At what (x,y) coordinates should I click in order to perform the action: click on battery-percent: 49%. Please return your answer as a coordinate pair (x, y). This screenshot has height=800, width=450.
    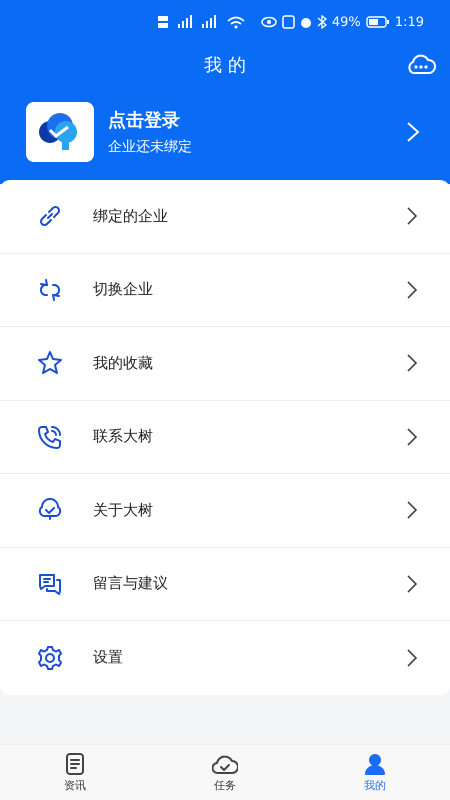
    Looking at the image, I should click on (346, 22).